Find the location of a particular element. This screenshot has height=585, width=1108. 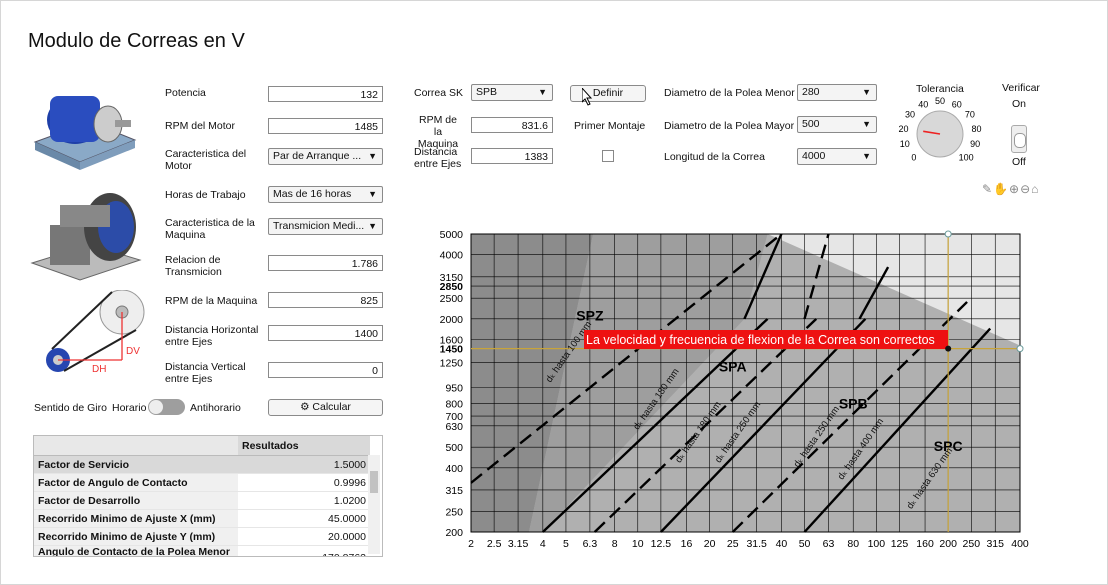

y-tick-label: 315 is located at coordinates (454, 491).